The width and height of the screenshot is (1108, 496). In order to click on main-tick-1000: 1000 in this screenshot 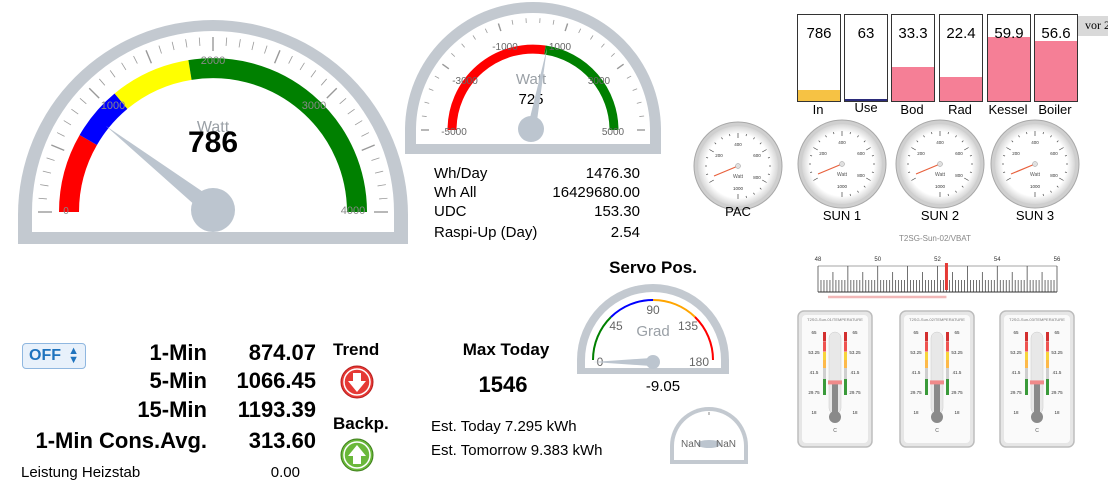, I will do `click(113, 106)`.